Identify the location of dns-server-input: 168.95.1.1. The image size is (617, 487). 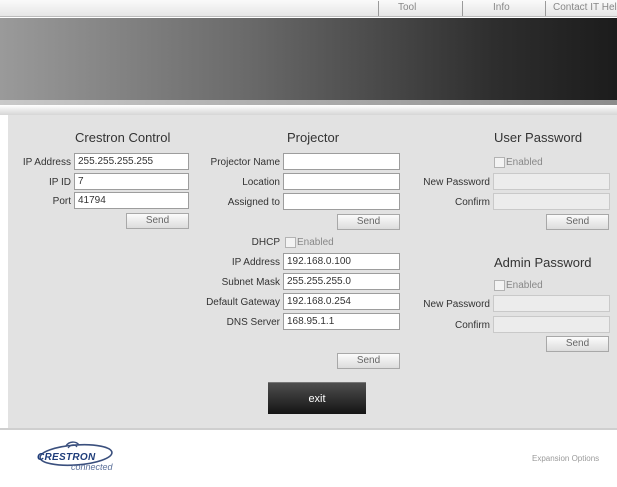
(341, 321).